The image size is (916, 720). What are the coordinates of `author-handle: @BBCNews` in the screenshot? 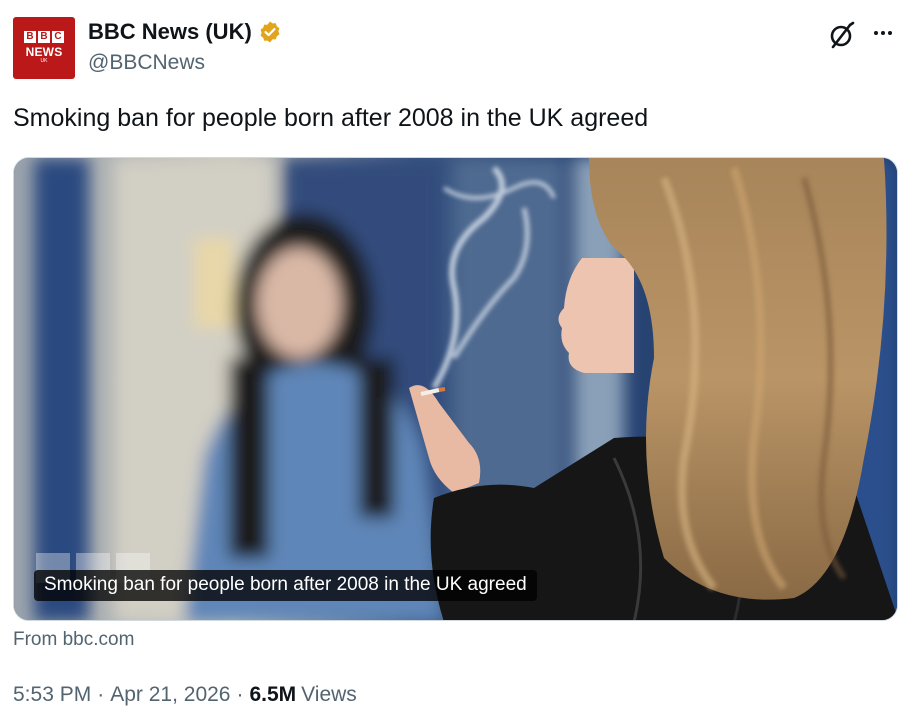 It's located at (146, 63).